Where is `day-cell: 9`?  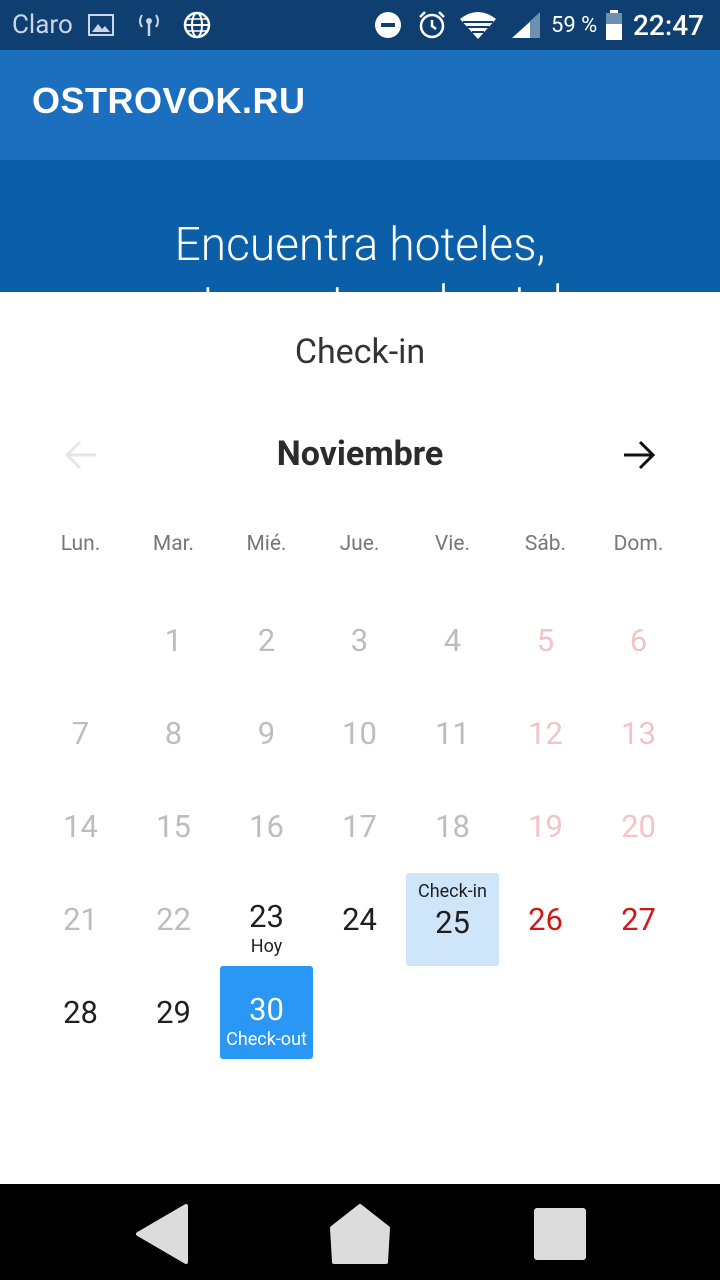
day-cell: 9 is located at coordinates (266, 733).